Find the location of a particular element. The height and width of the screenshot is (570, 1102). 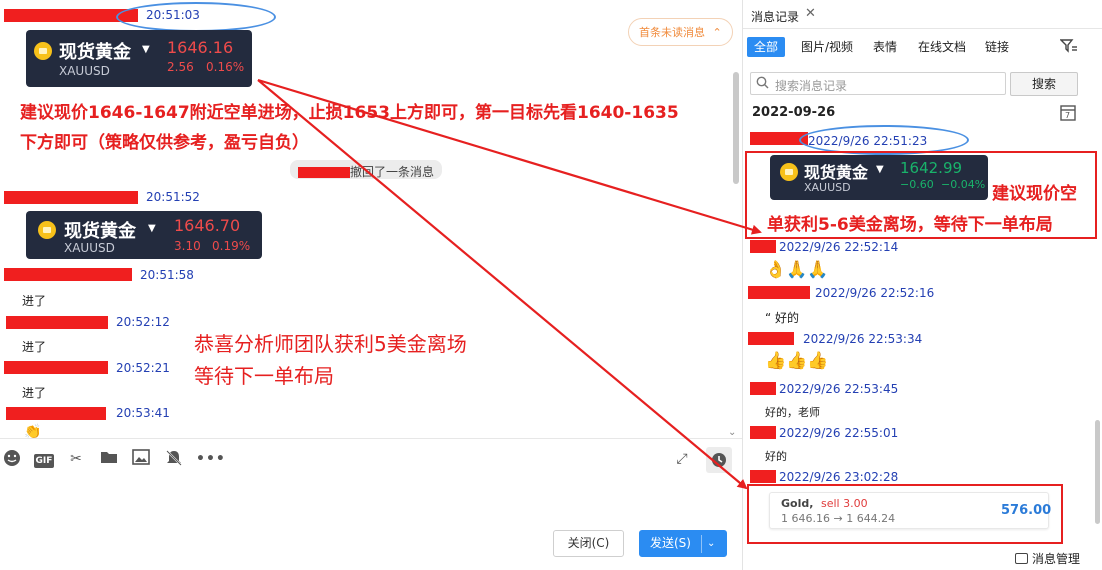

quote-change: 3.10 is located at coordinates (187, 246).